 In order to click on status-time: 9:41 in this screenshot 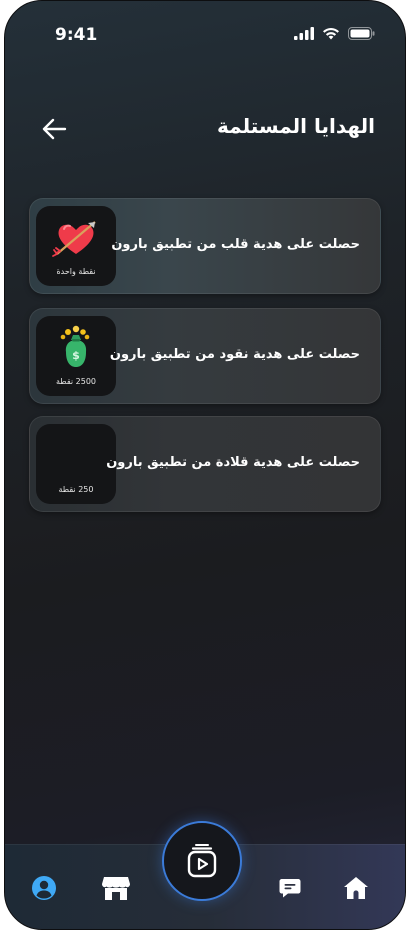, I will do `click(76, 35)`.